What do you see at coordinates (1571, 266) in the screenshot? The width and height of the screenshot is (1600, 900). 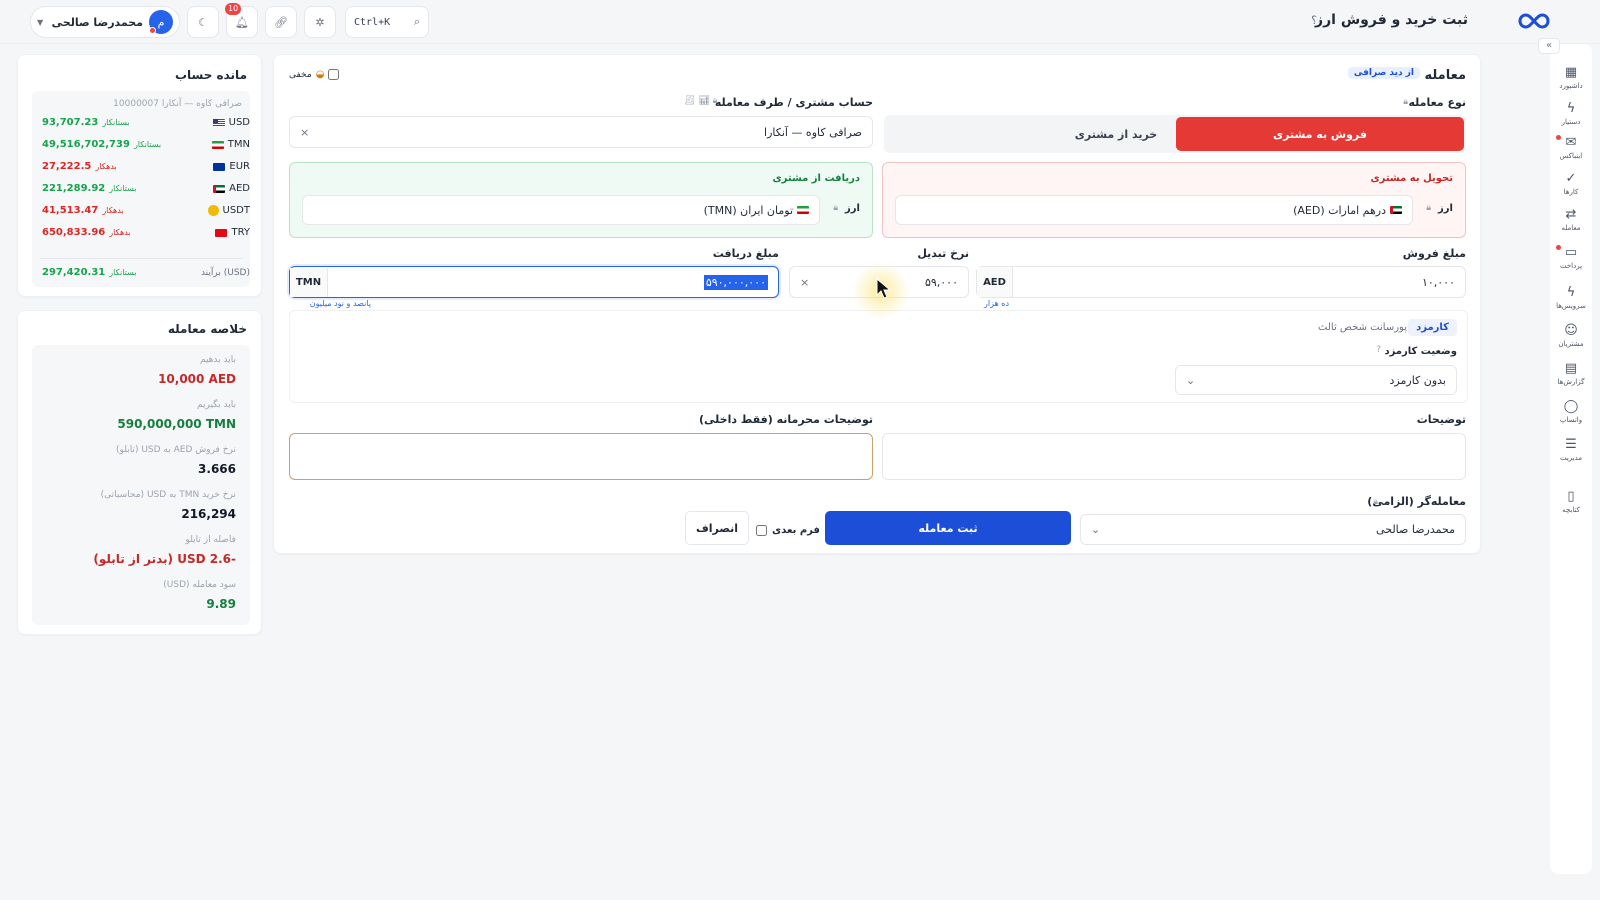 I see `rail-item-label: پرداخت` at bounding box center [1571, 266].